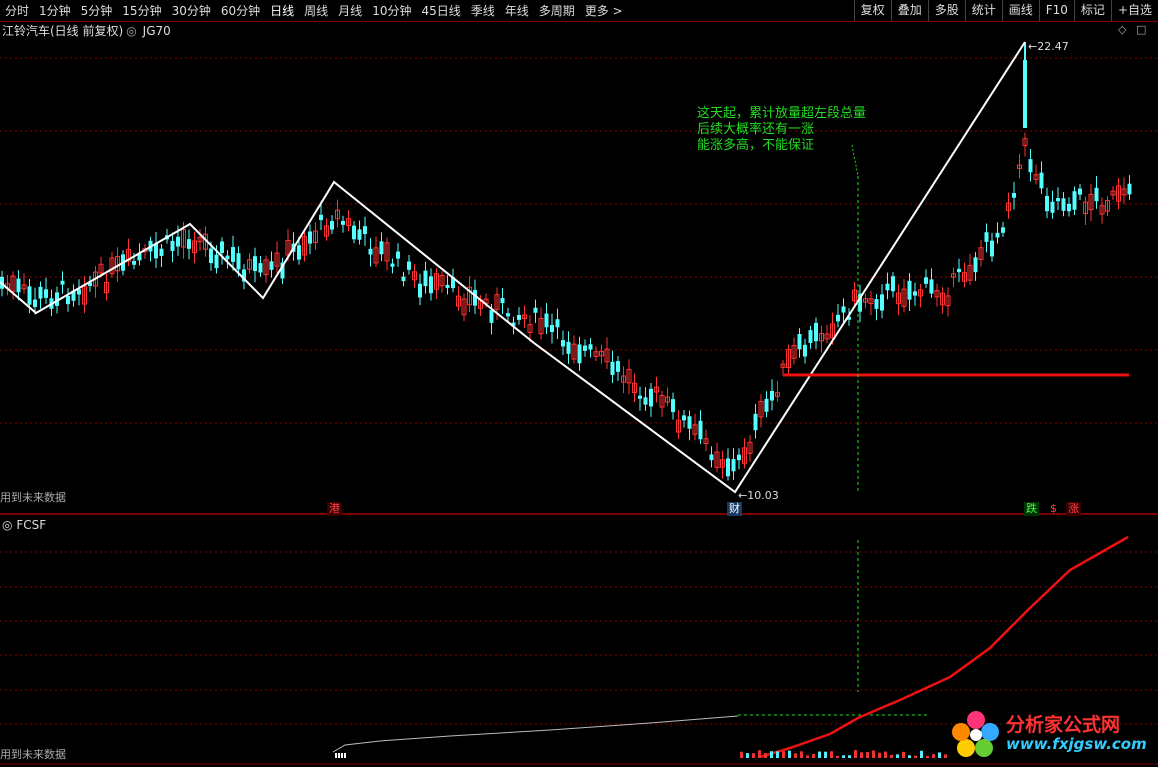 The width and height of the screenshot is (1158, 767). I want to click on dollar-tag: $, so click(1053, 509).